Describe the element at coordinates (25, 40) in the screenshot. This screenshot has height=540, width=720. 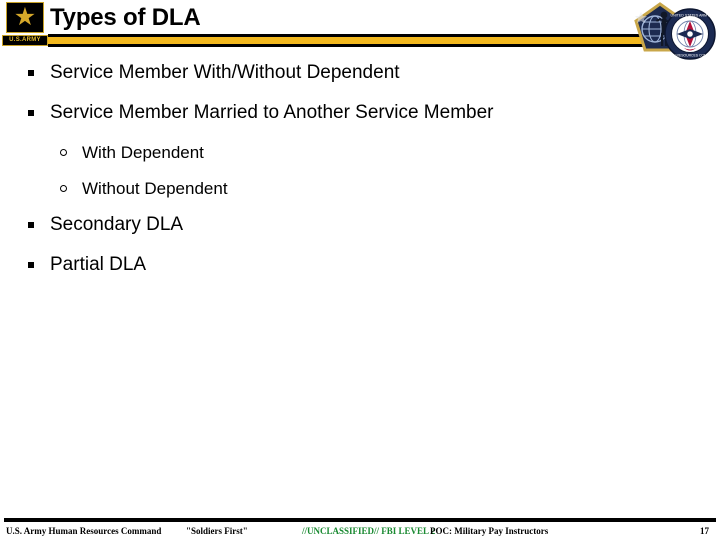
I see `army-wordmark: U.S.ARMY` at that location.